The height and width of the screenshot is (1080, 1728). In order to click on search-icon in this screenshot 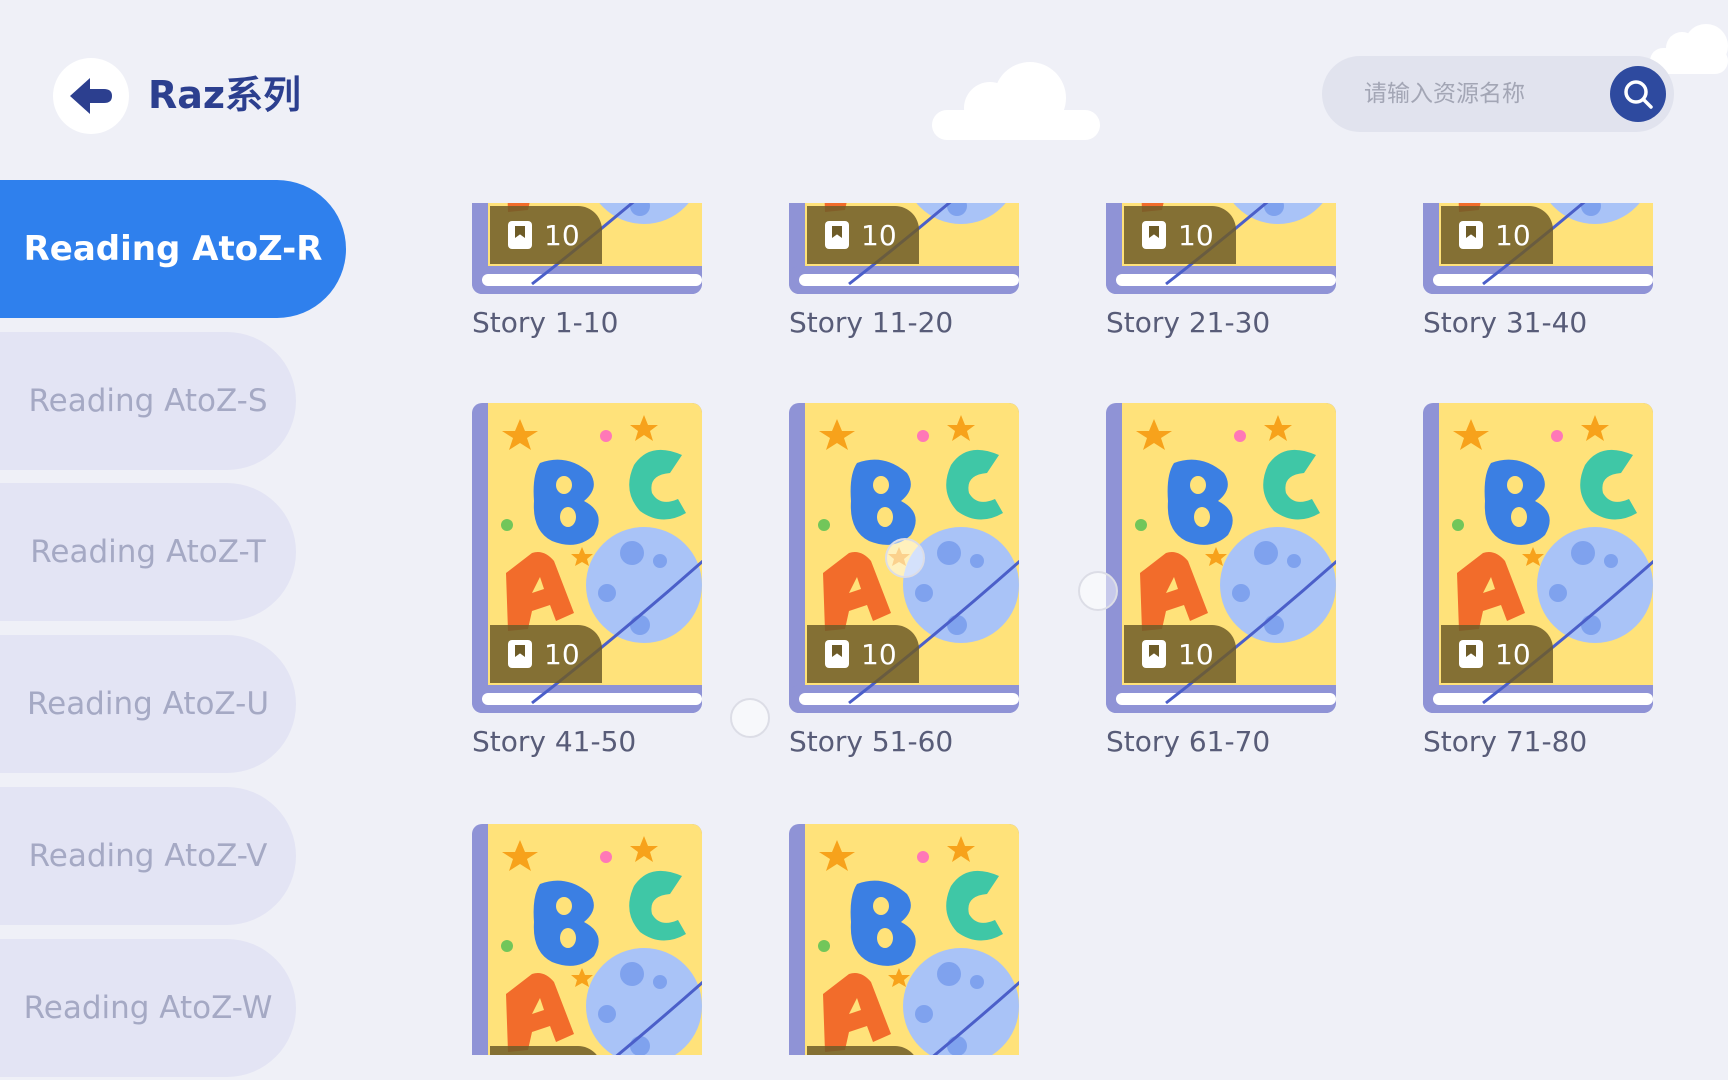, I will do `click(1638, 94)`.